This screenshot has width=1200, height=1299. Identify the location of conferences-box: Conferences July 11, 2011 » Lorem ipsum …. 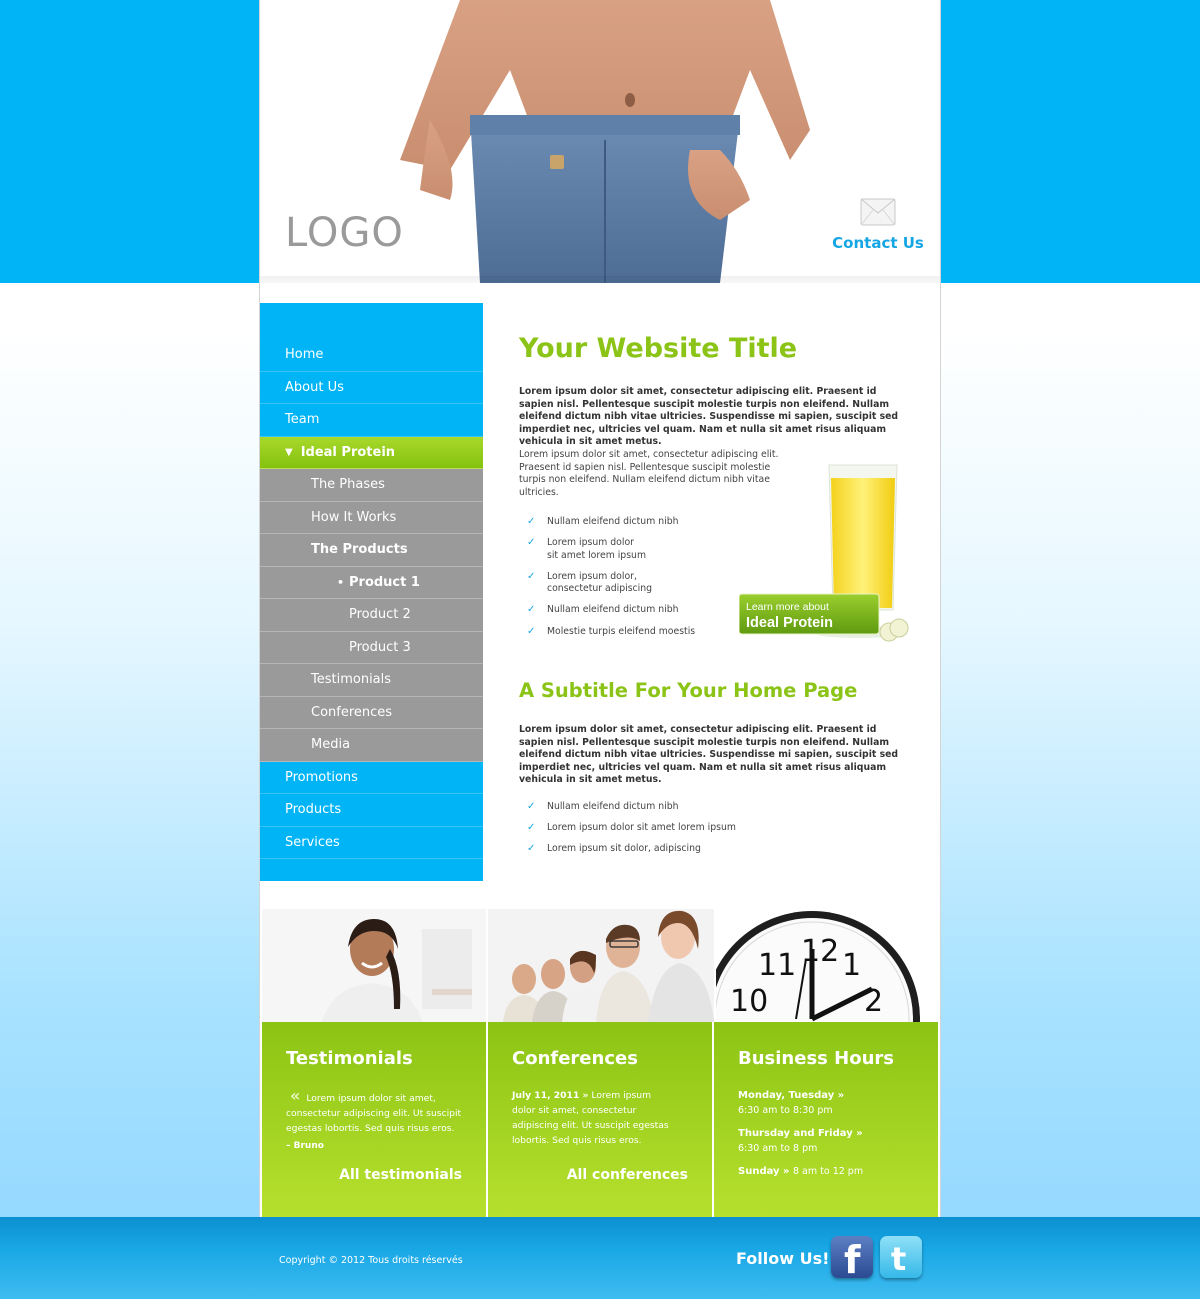
(600, 1119).